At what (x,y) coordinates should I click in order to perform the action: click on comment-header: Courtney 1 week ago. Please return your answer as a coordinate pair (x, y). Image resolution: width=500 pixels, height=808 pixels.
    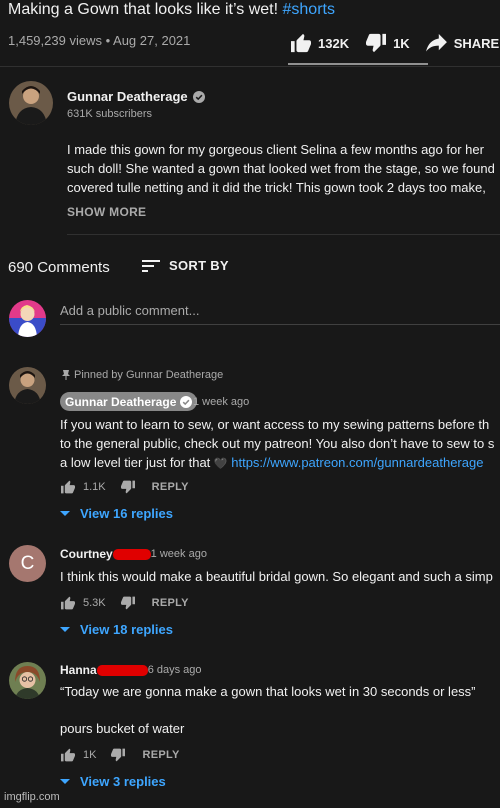
    Looking at the image, I should click on (133, 554).